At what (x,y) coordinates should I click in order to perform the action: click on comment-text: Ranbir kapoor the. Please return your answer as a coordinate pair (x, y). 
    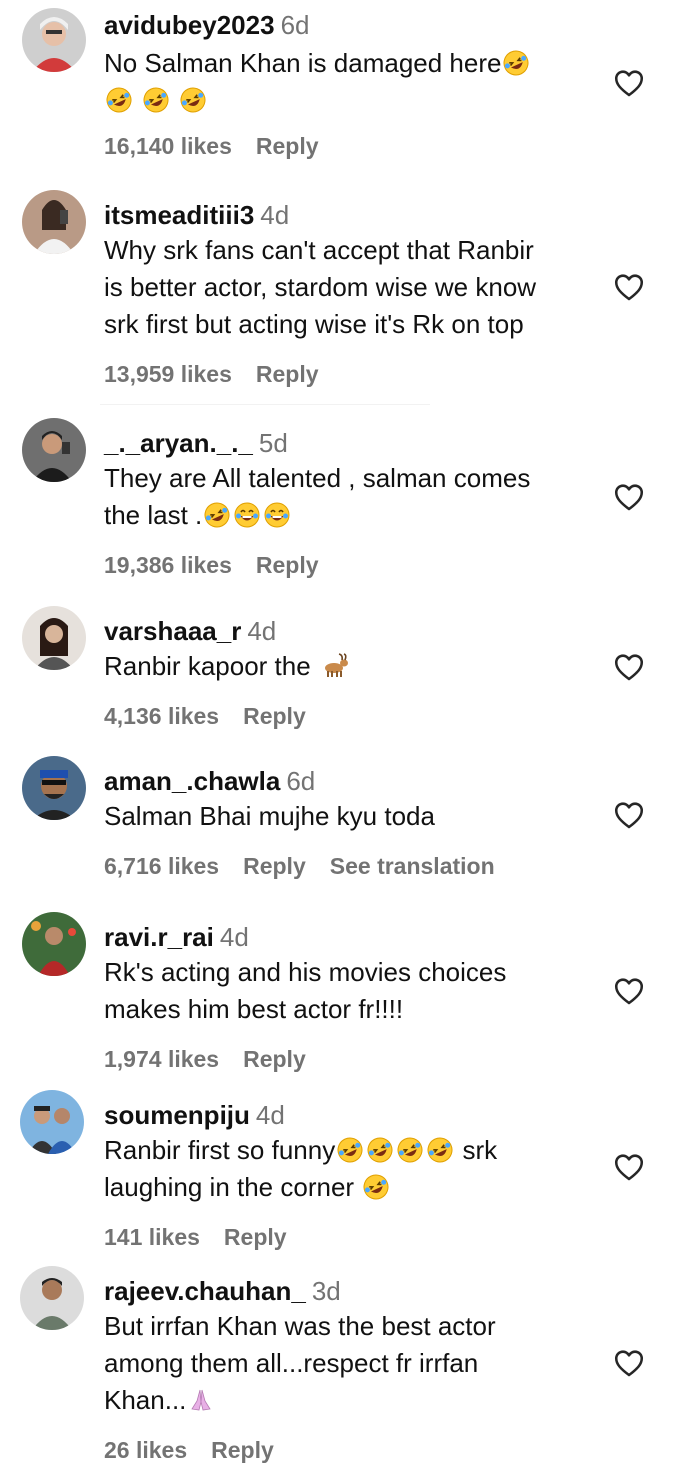
    Looking at the image, I should click on (349, 666).